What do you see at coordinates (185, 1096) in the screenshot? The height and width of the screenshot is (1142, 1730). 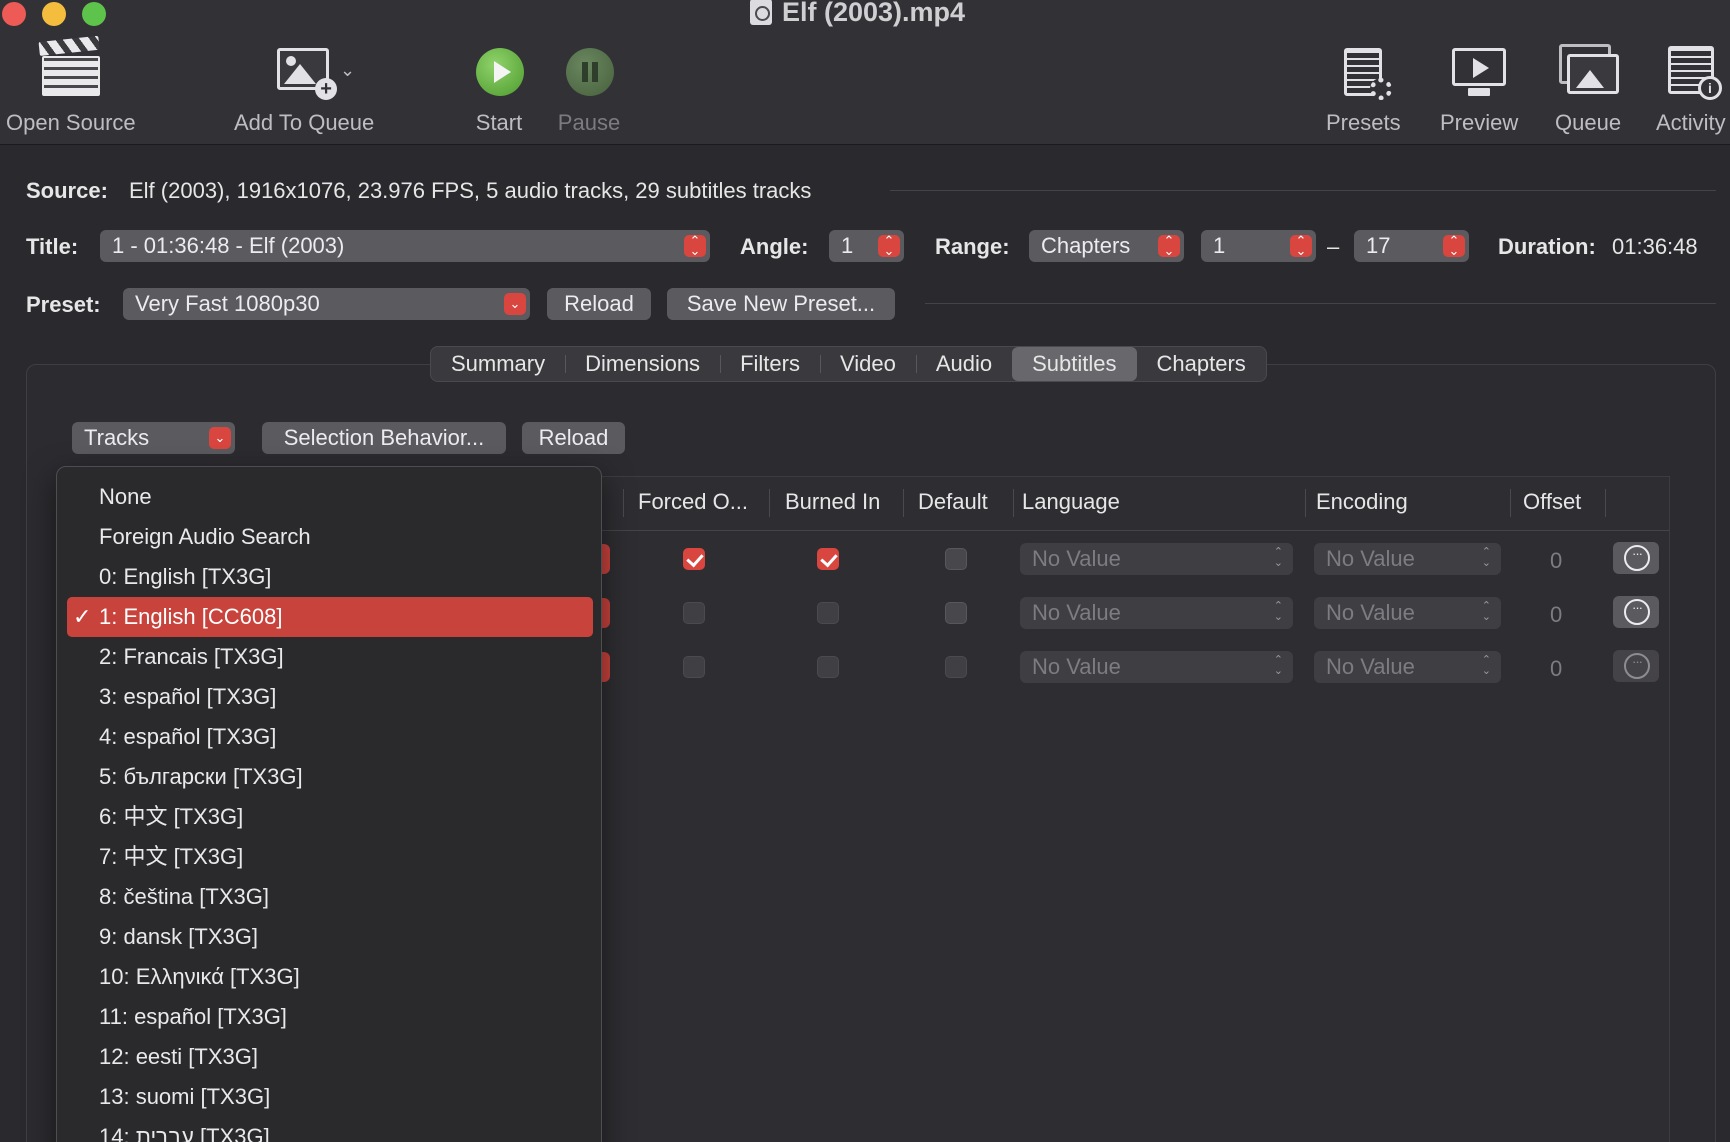 I see `menu-item-label: 13: suomi [TX3G]` at bounding box center [185, 1096].